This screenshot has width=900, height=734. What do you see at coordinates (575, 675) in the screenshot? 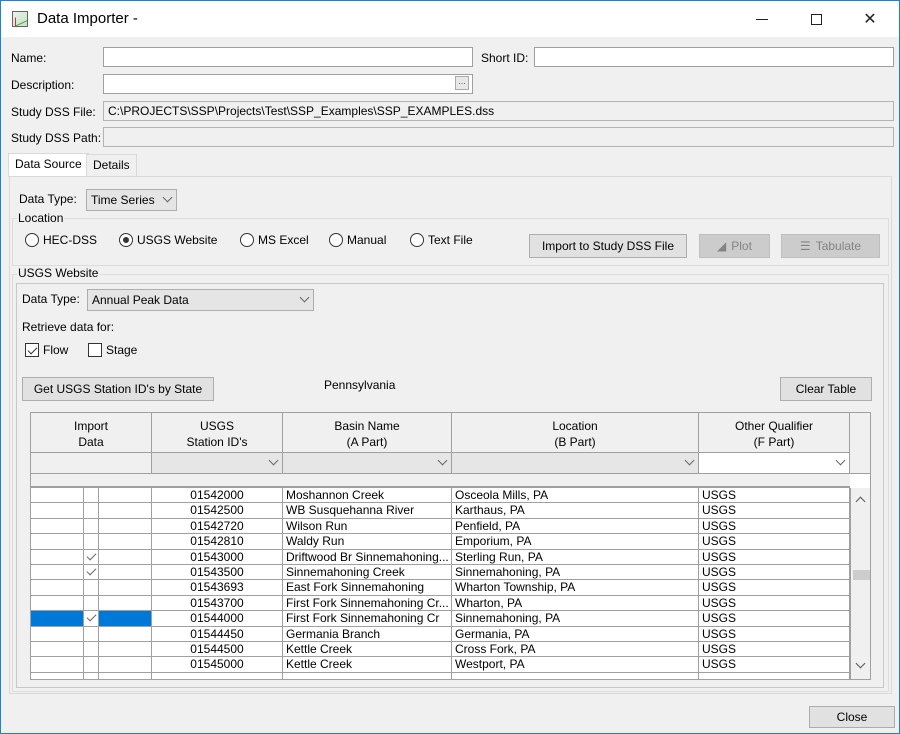
I see `location-cell` at bounding box center [575, 675].